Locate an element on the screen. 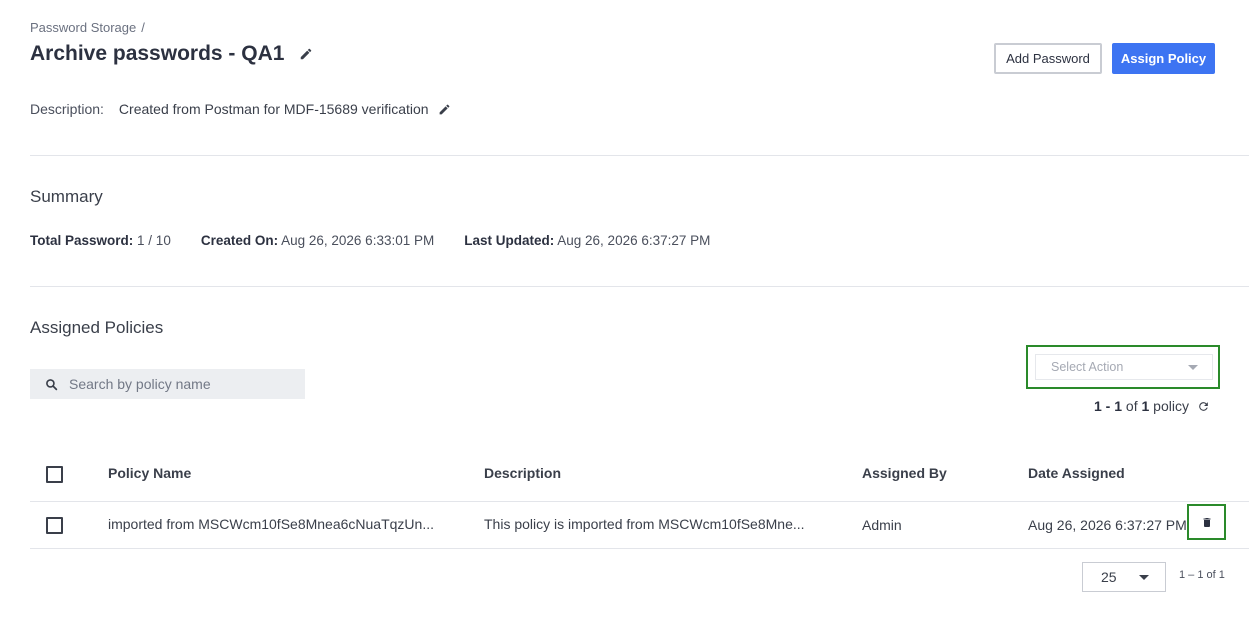 Image resolution: width=1249 pixels, height=622 pixels. divider-top is located at coordinates (639, 155).